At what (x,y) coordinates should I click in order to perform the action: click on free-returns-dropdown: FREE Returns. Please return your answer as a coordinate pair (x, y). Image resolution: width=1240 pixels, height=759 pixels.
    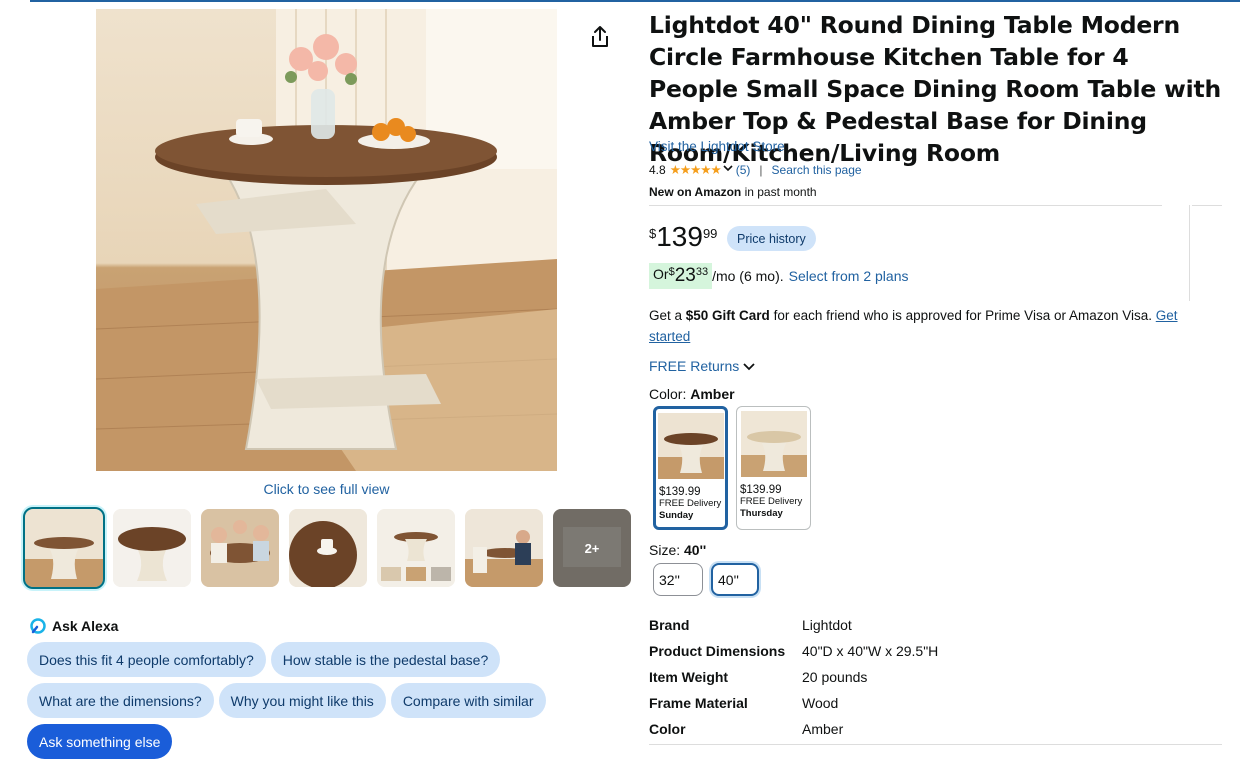
    Looking at the image, I should click on (702, 366).